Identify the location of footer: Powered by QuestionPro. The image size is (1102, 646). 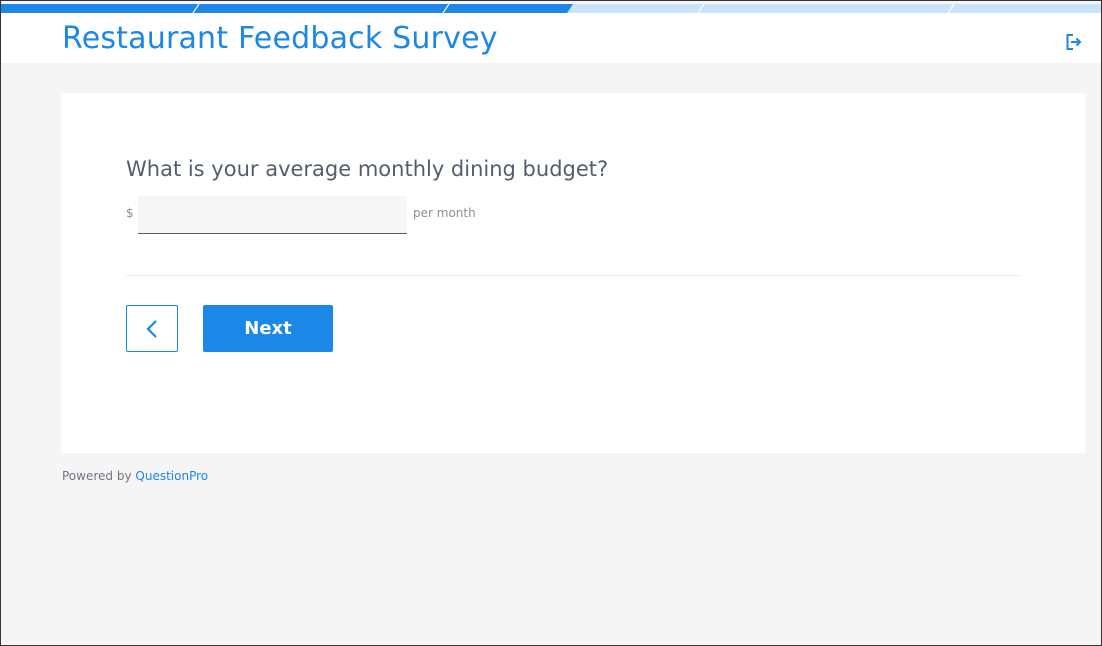
(135, 476).